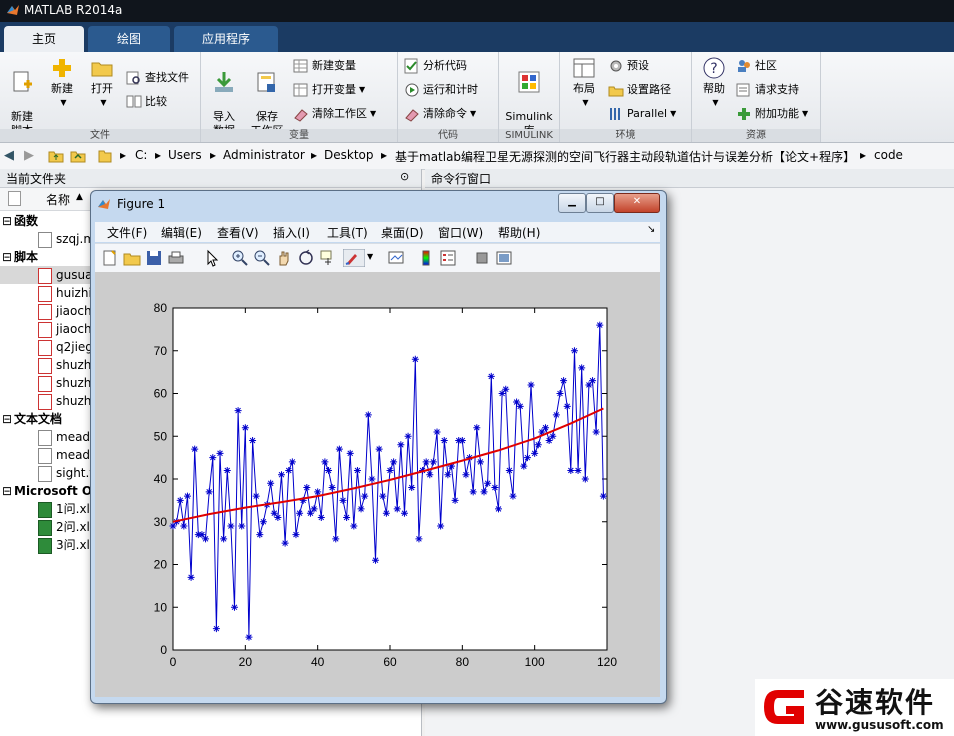 The image size is (954, 736). Describe the element at coordinates (212, 258) in the screenshot. I see `pointer-icon` at that location.